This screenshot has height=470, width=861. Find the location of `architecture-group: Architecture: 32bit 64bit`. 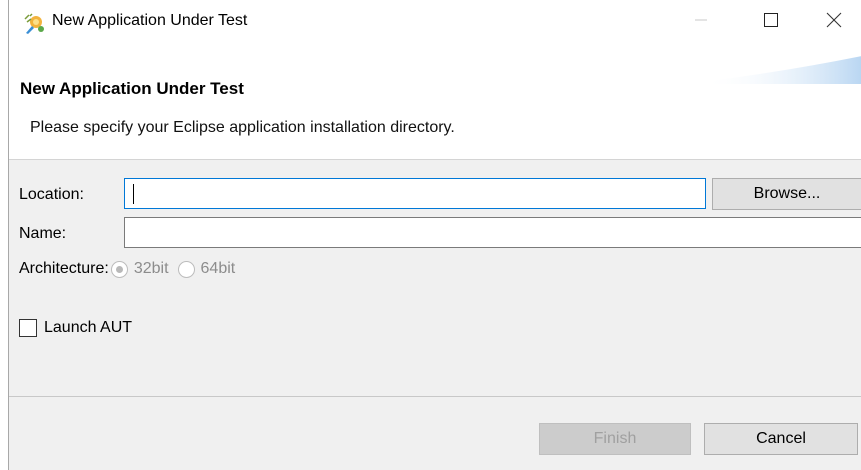

architecture-group: Architecture: 32bit 64bit is located at coordinates (131, 269).